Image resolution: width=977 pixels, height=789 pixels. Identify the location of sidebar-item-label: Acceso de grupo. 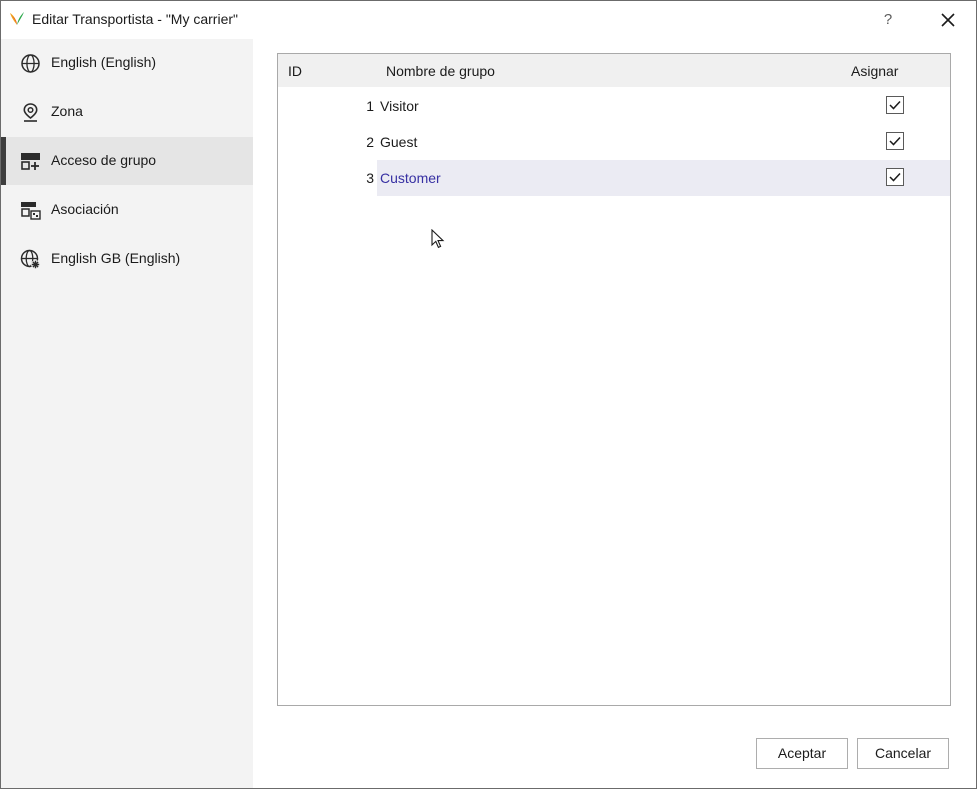
(104, 160).